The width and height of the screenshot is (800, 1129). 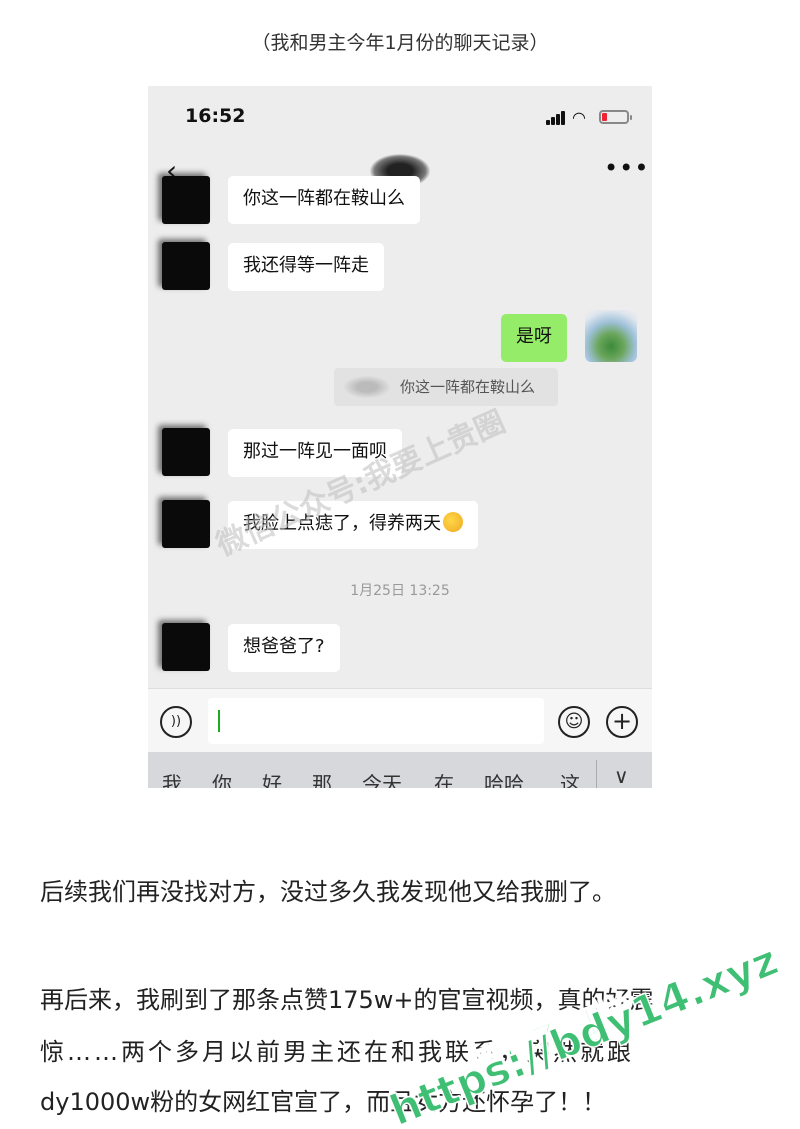 I want to click on chevron-down-icon: ∨, so click(x=621, y=776).